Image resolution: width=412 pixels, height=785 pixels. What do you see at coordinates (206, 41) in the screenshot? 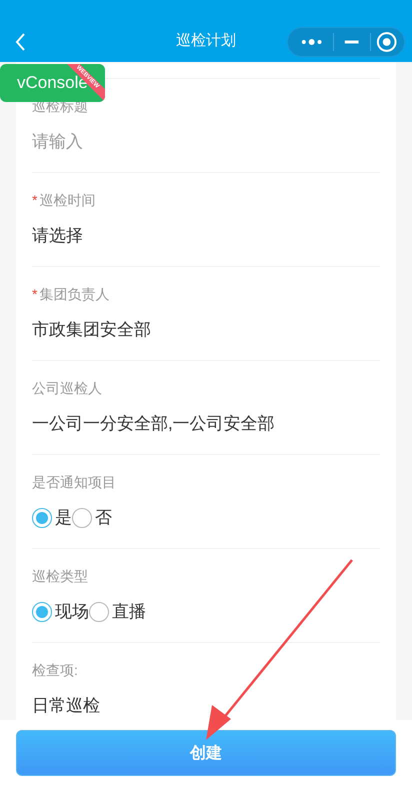
I see `page-title: 巡检计划` at bounding box center [206, 41].